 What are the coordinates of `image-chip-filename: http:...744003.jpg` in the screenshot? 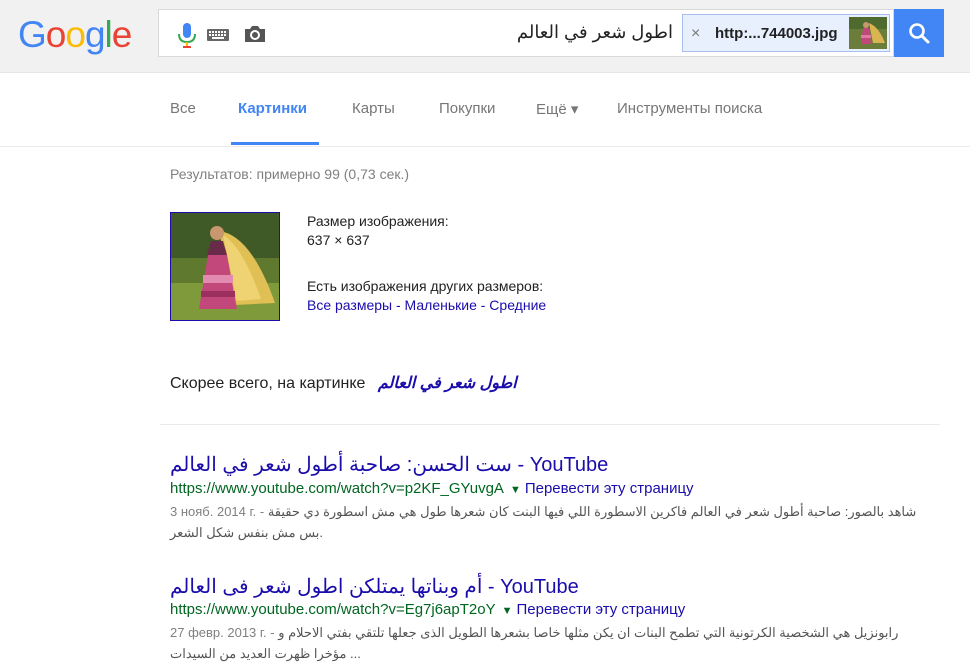 It's located at (776, 33).